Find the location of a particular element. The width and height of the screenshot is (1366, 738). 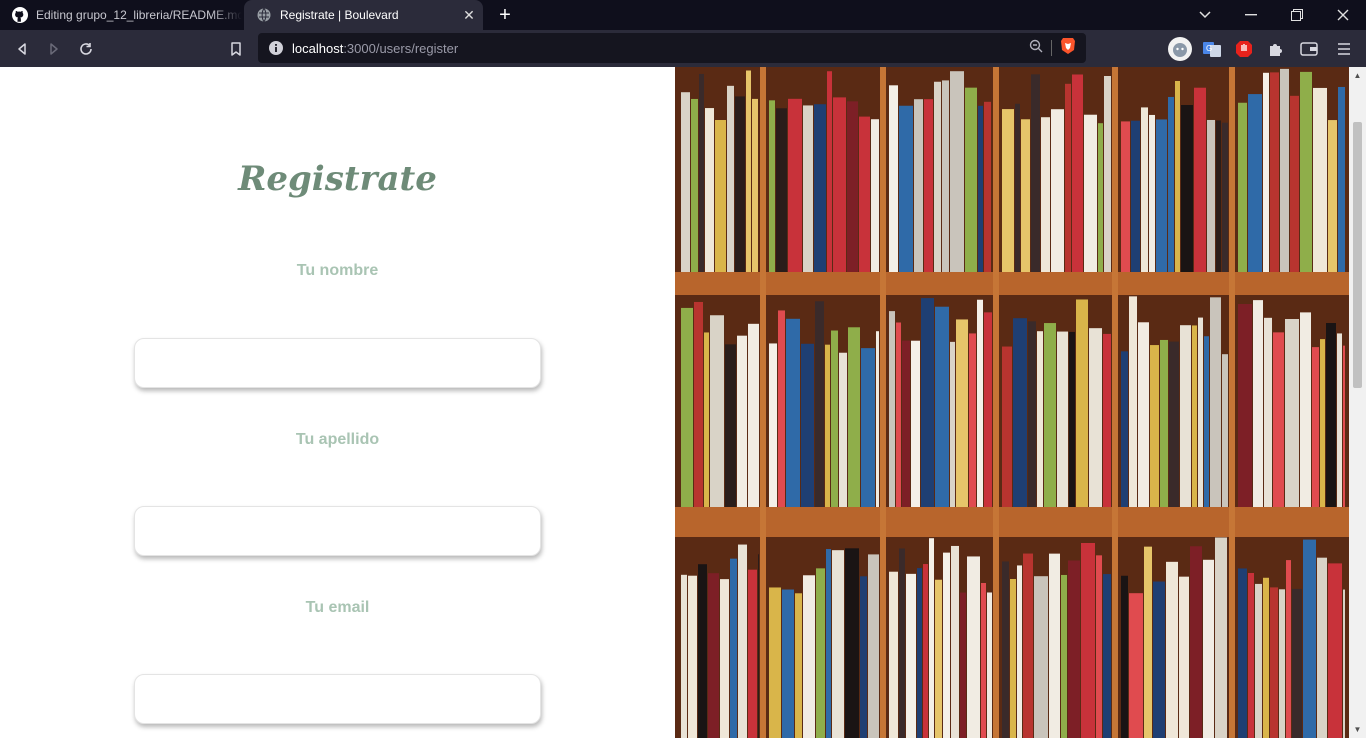

divider is located at coordinates (1051, 48).